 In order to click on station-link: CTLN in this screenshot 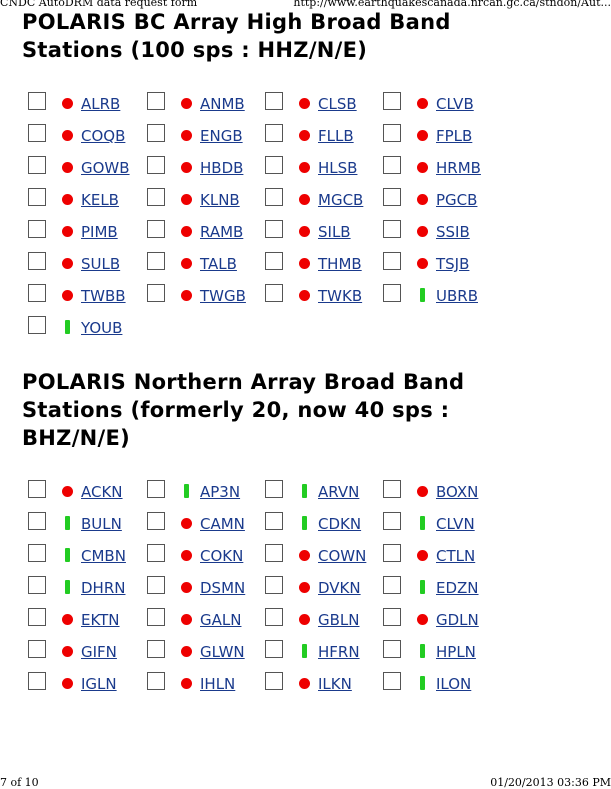, I will do `click(455, 556)`.